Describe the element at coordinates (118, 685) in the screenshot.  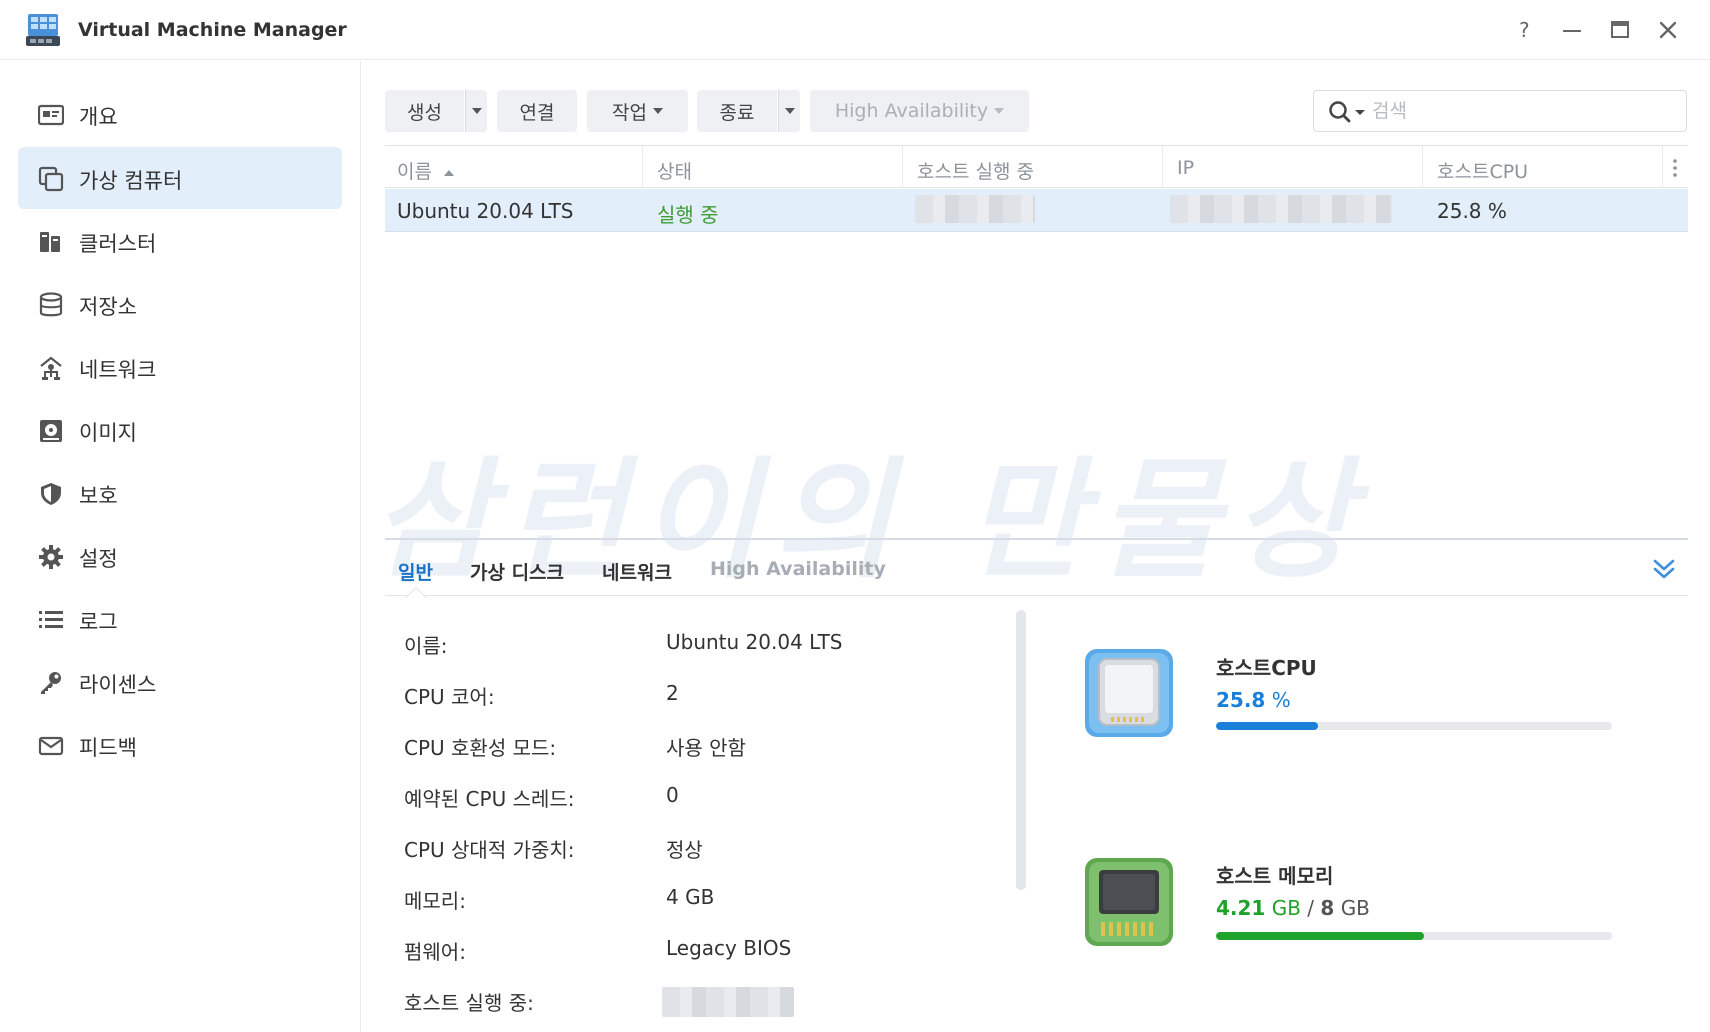
I see `sidebar-item-label: 라이센스` at that location.